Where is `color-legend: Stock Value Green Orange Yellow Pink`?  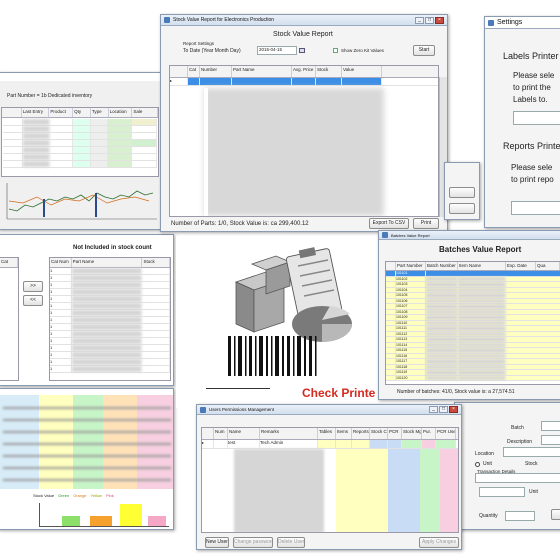 color-legend: Stock Value Green Orange Yellow Pink is located at coordinates (73, 495).